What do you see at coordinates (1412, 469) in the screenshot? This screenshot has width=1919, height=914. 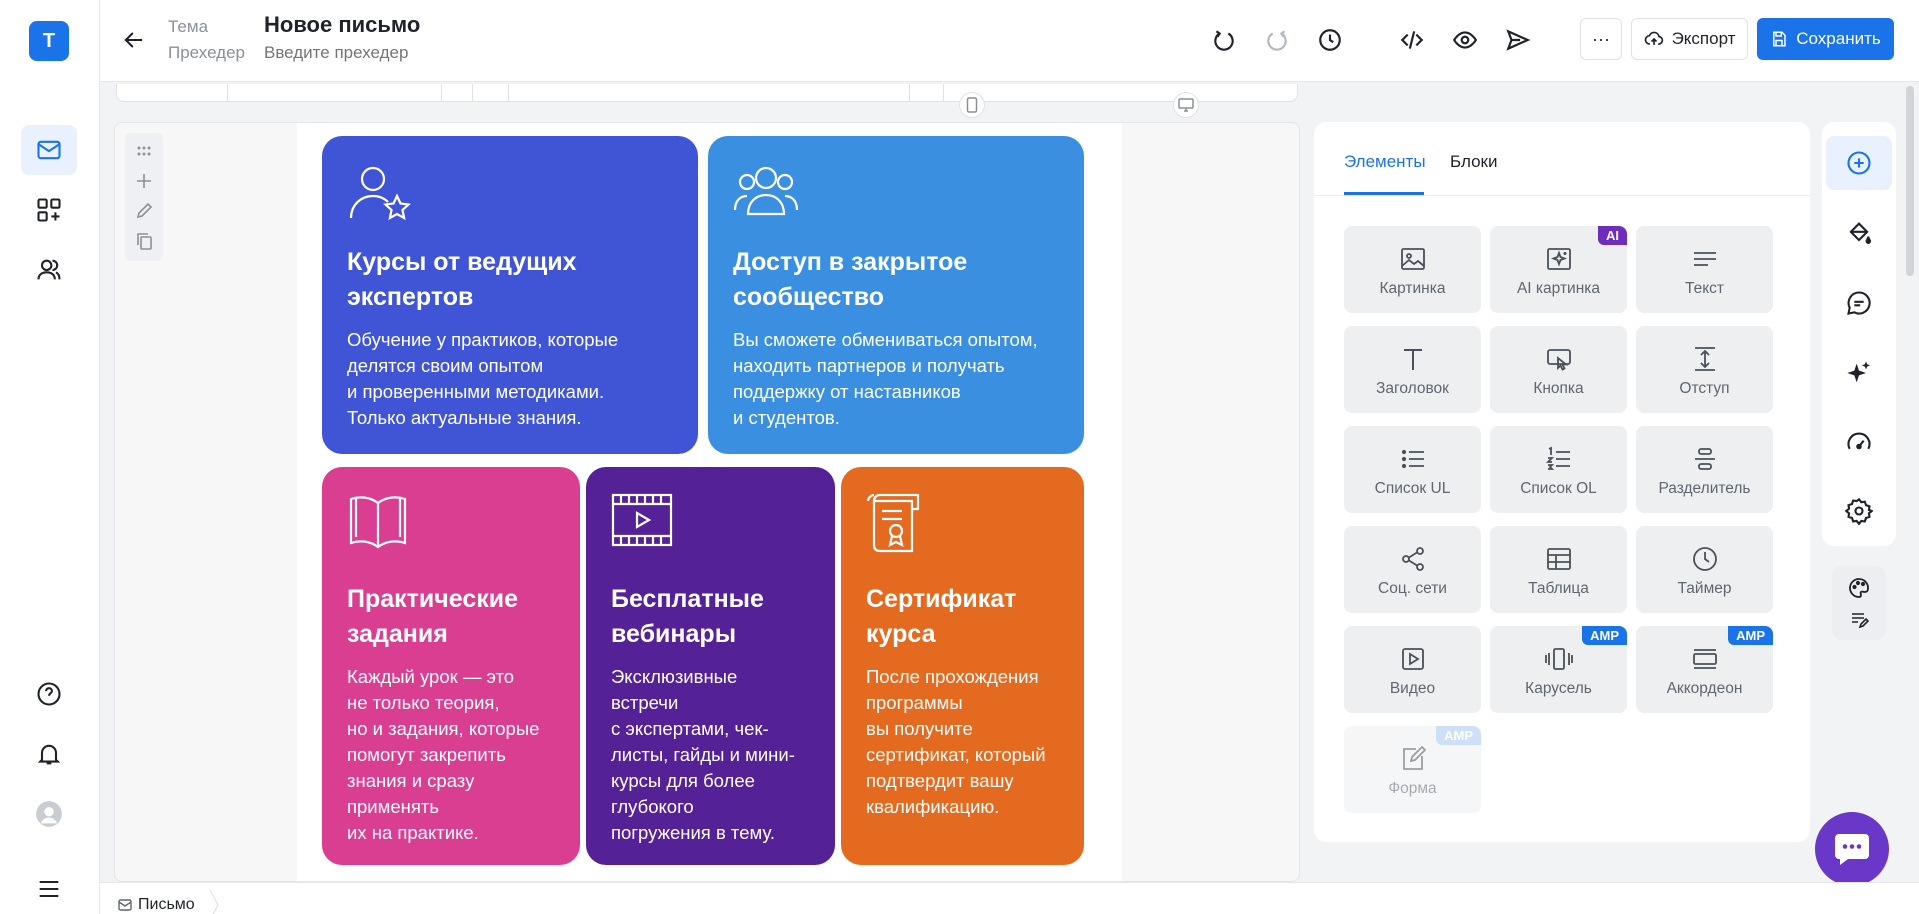 I see `tile-list-ul: Список UL` at bounding box center [1412, 469].